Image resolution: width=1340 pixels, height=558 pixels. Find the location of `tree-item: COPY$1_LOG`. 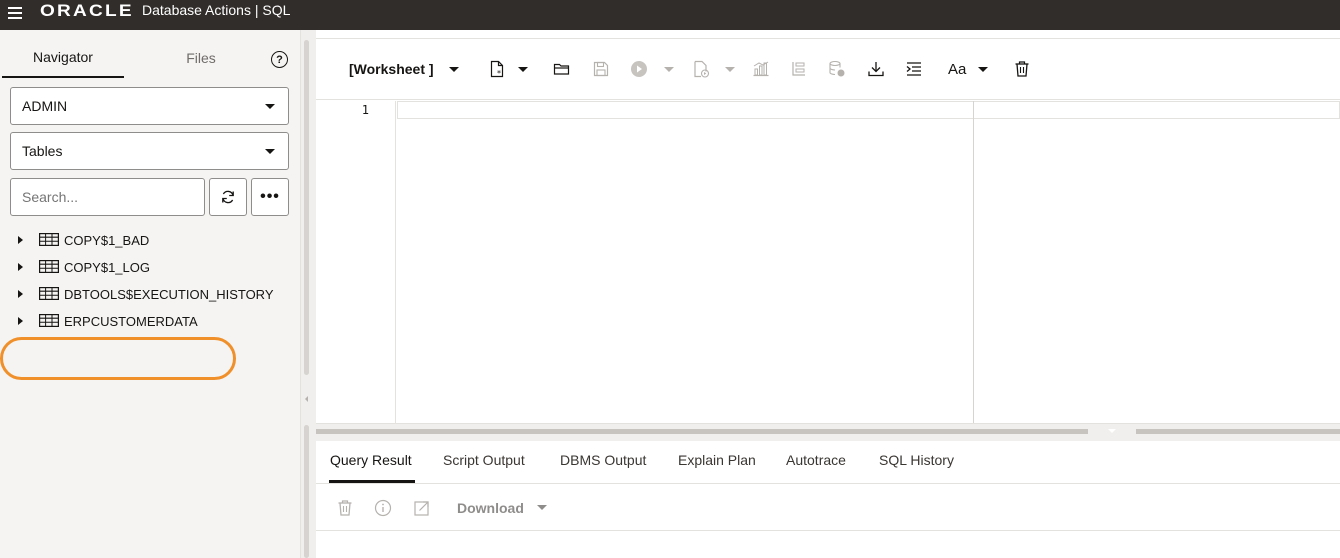

tree-item: COPY$1_LOG is located at coordinates (150, 267).